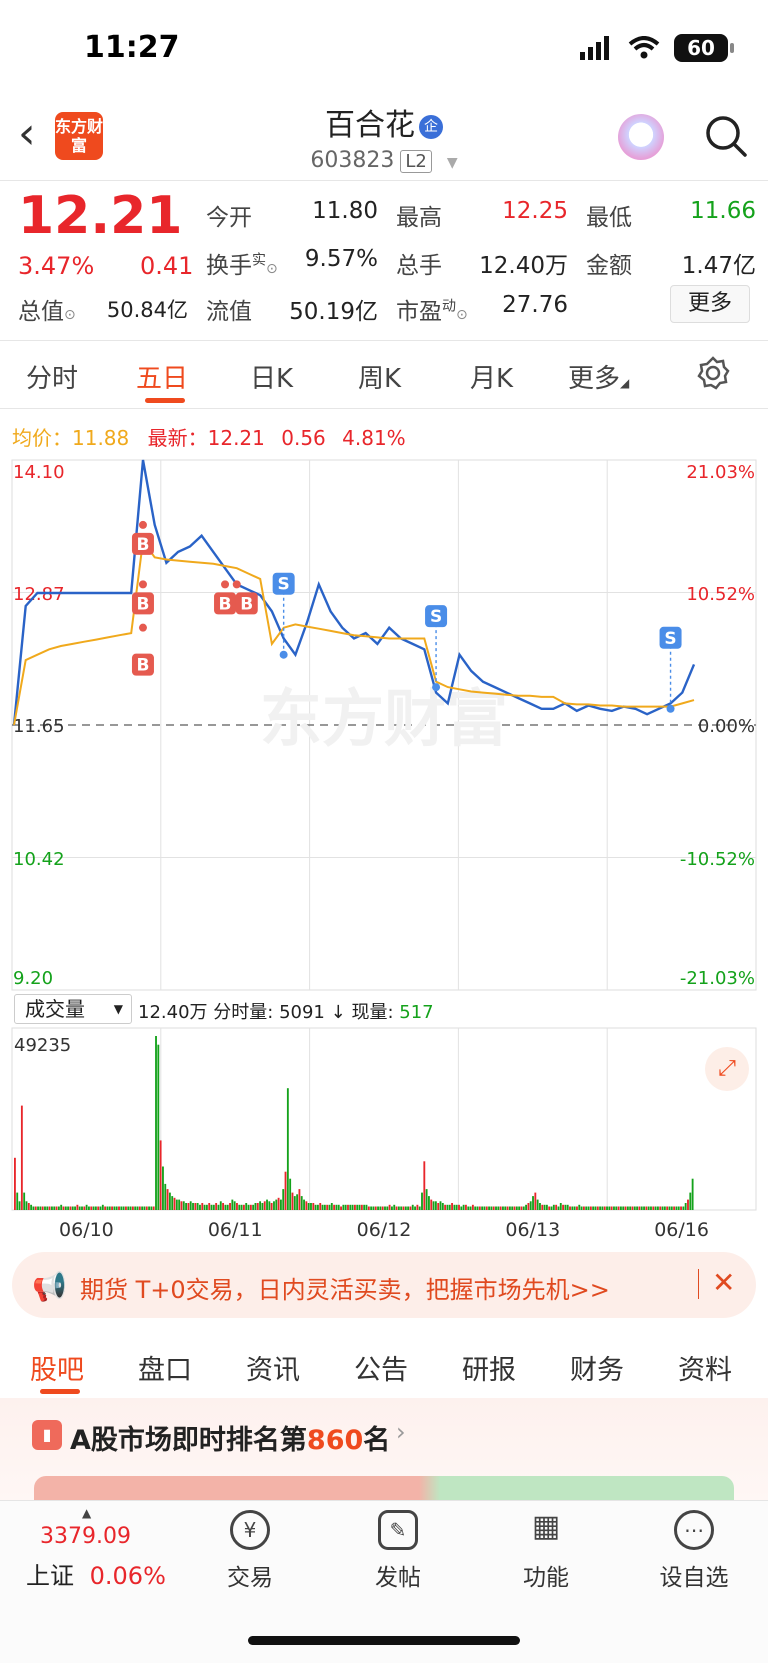  I want to click on market-rank-text: A股市场即时排名第860名, so click(230, 1437).